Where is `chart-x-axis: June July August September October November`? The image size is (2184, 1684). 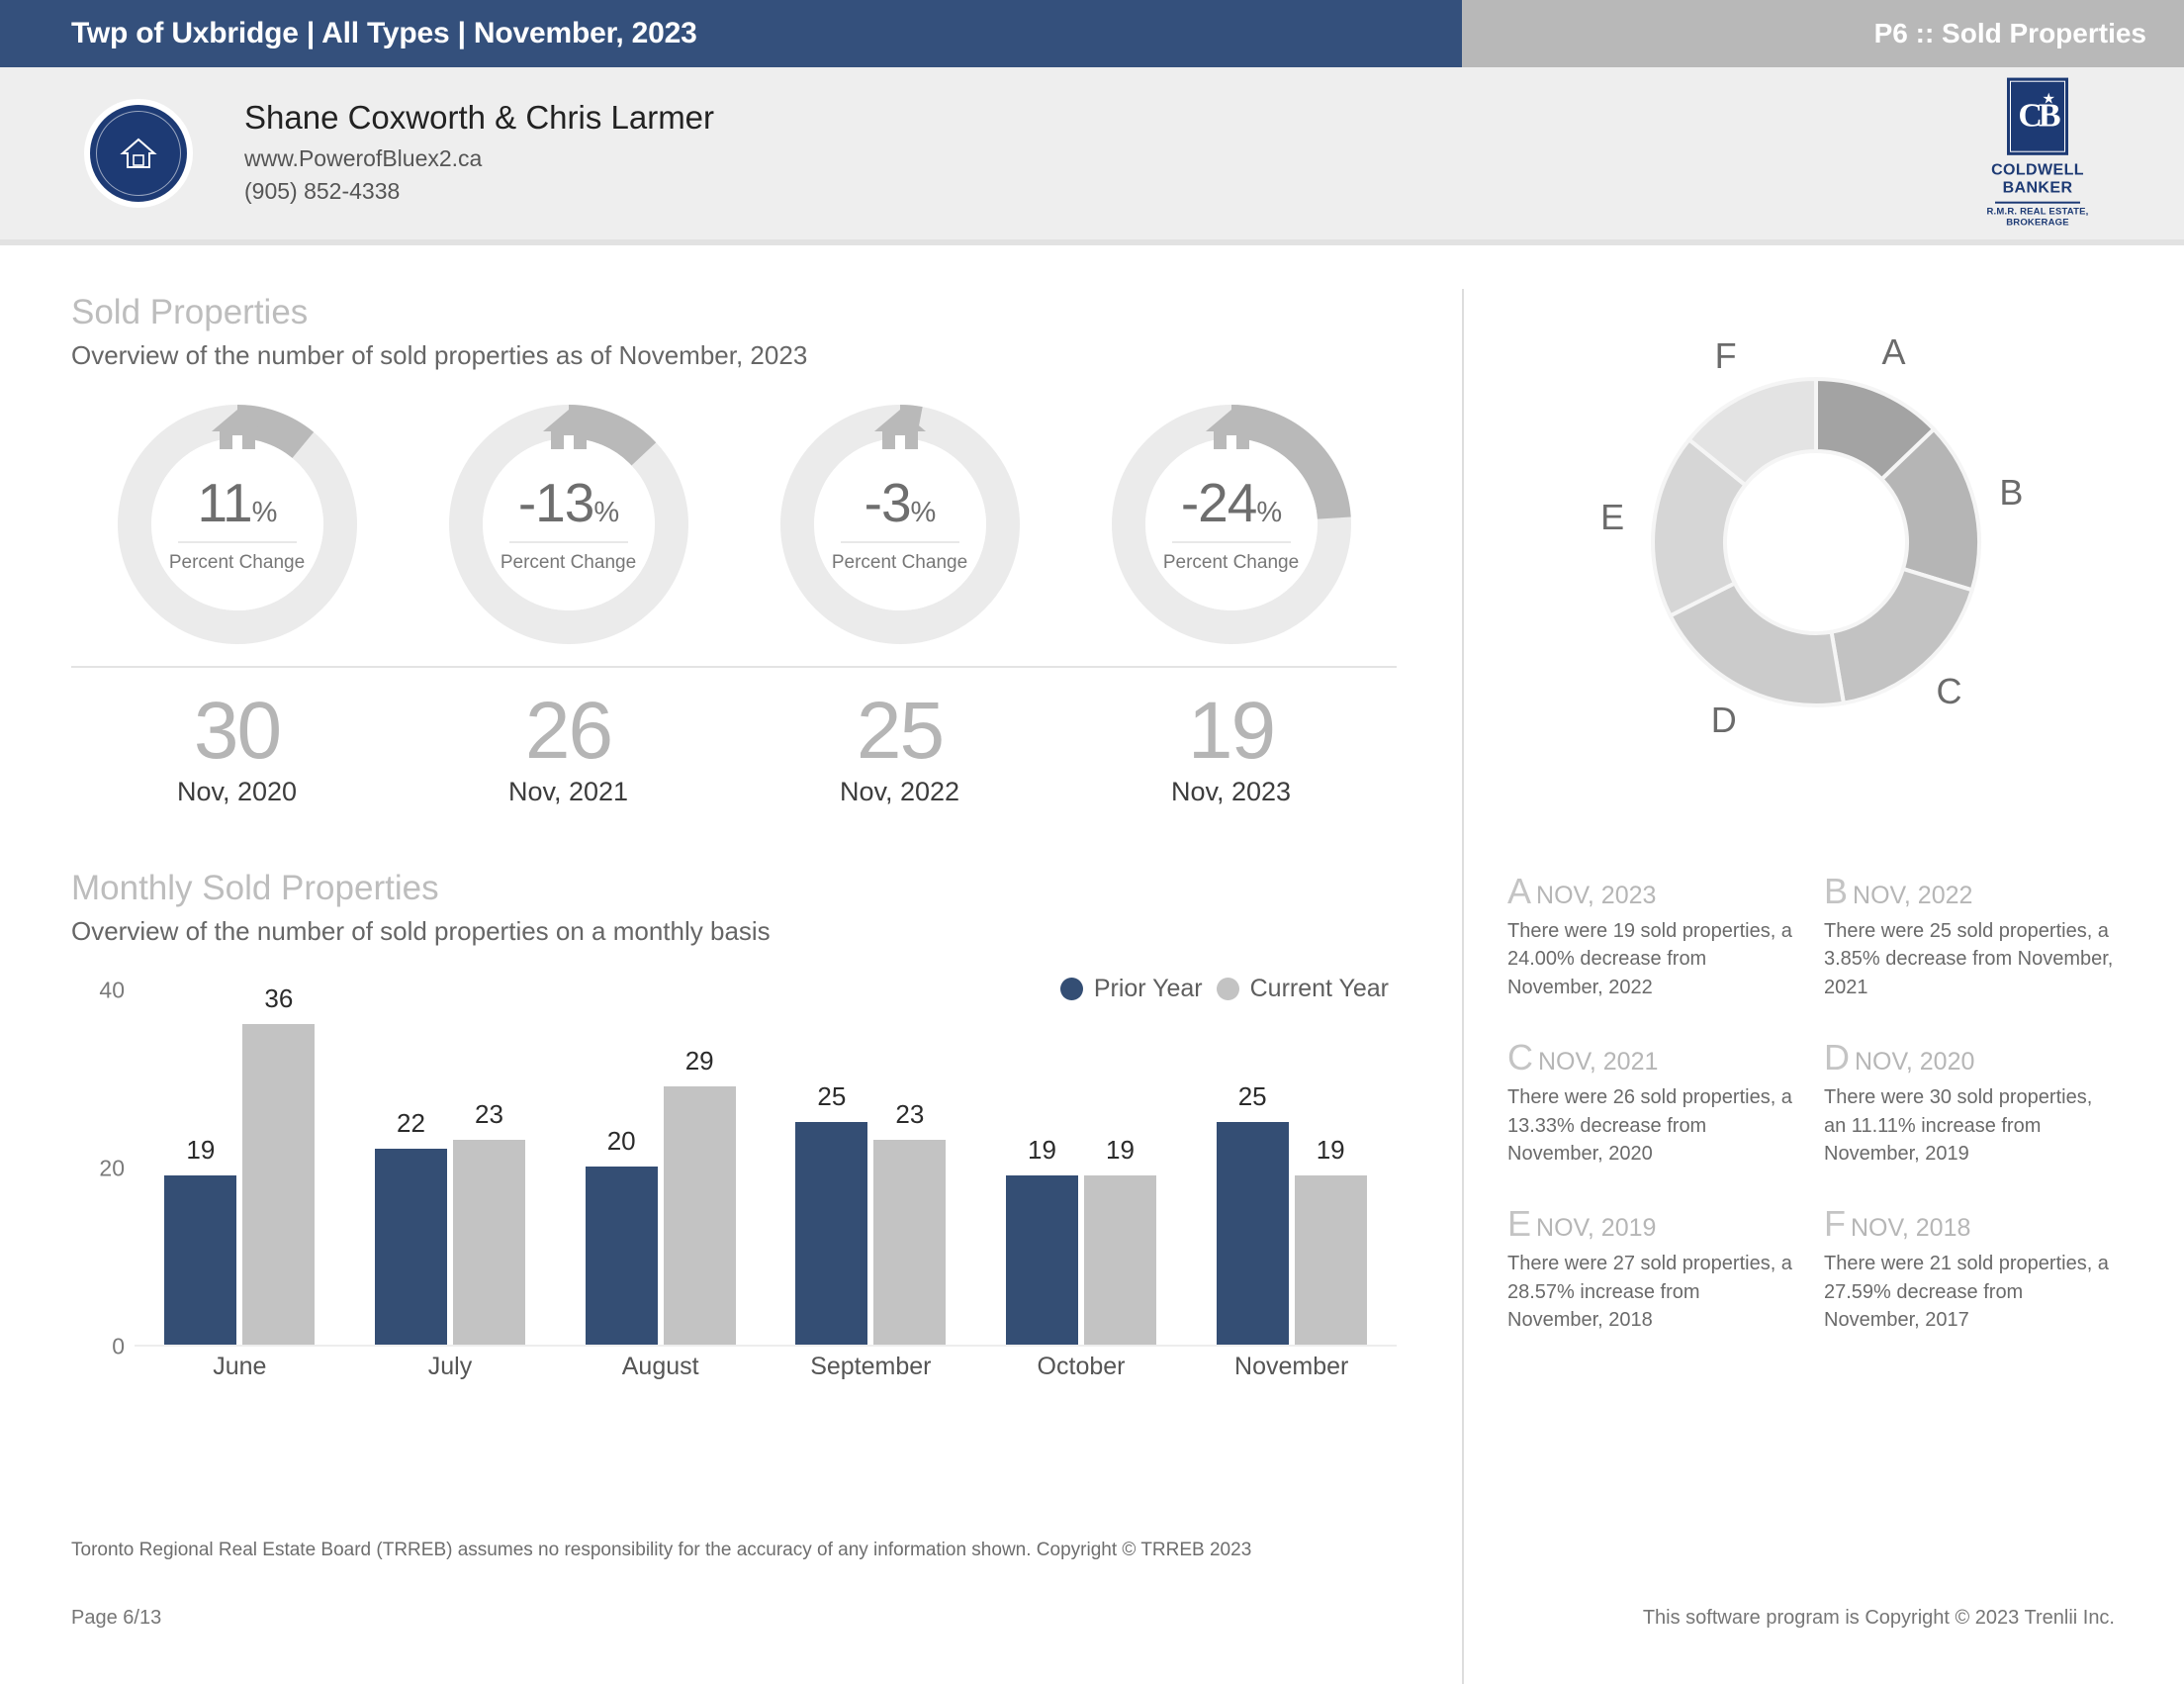
chart-x-axis: June July August September October November is located at coordinates (766, 1367).